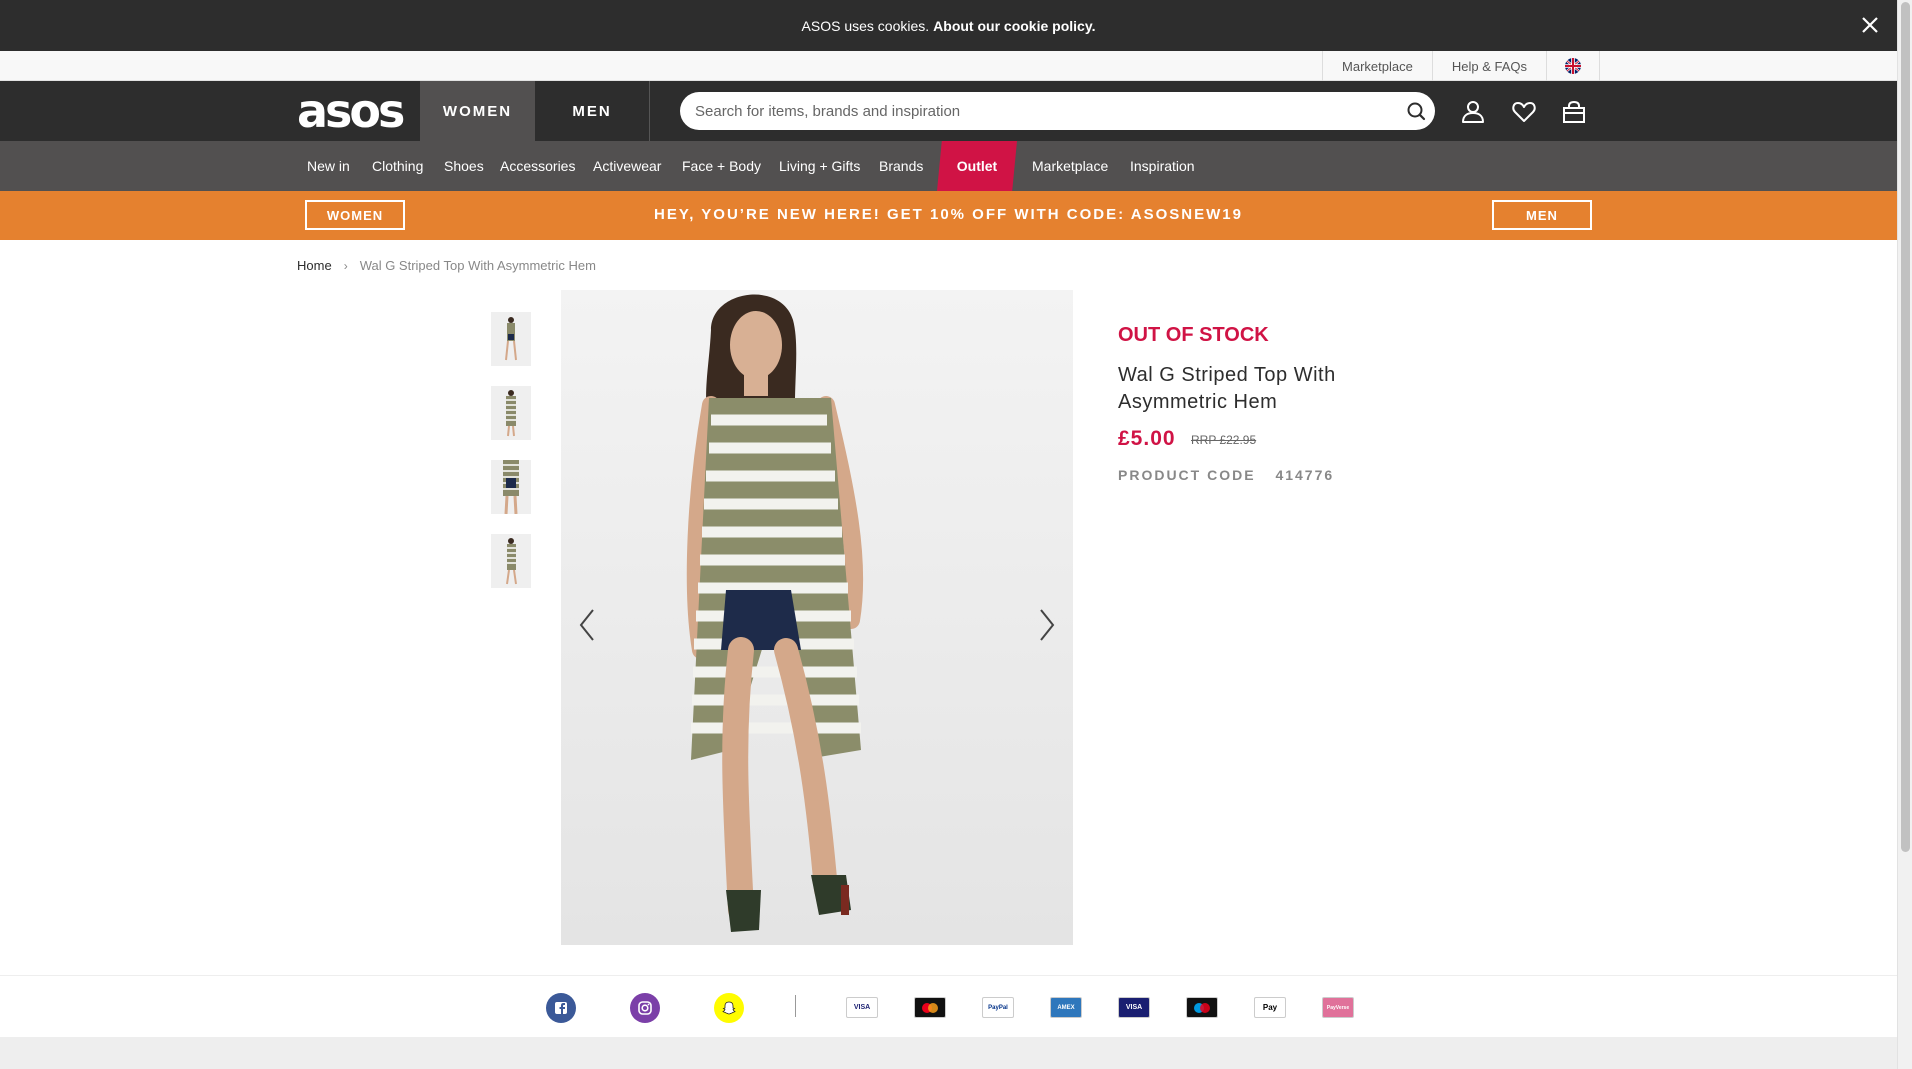  I want to click on instagram-icon, so click(645, 1008).